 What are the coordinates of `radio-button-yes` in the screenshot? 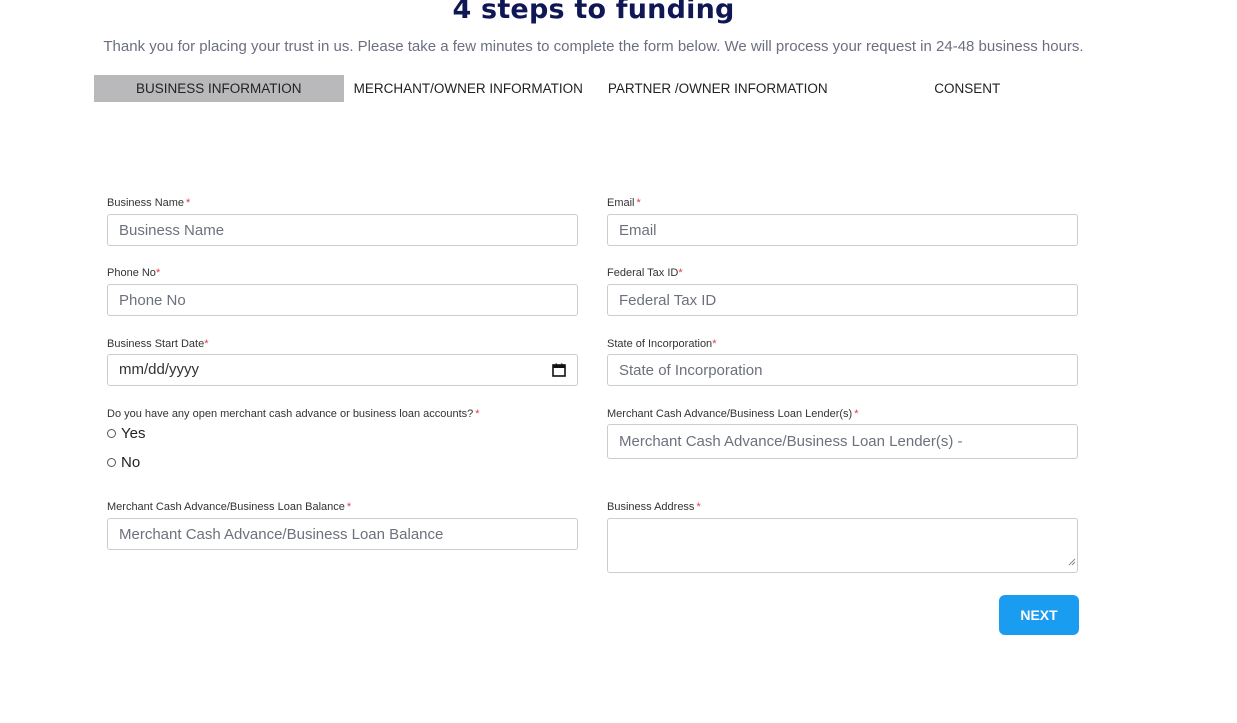 It's located at (111, 433).